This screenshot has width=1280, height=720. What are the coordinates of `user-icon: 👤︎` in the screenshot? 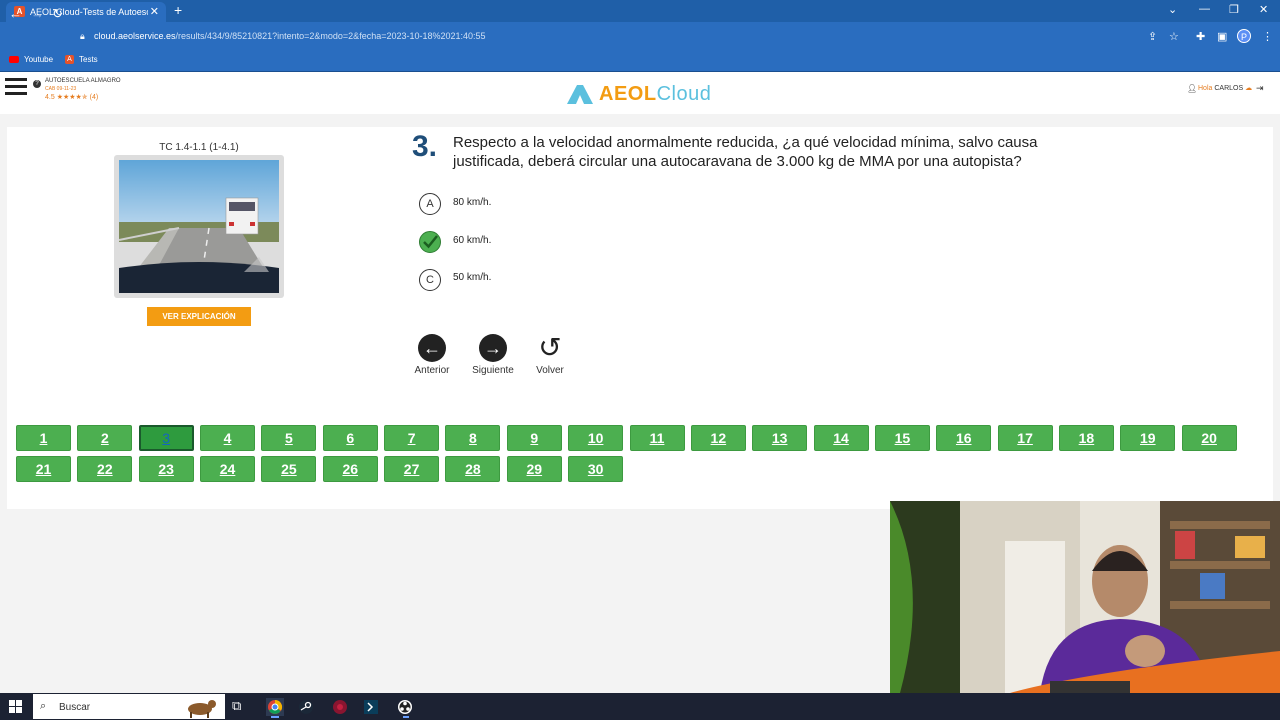 It's located at (1192, 88).